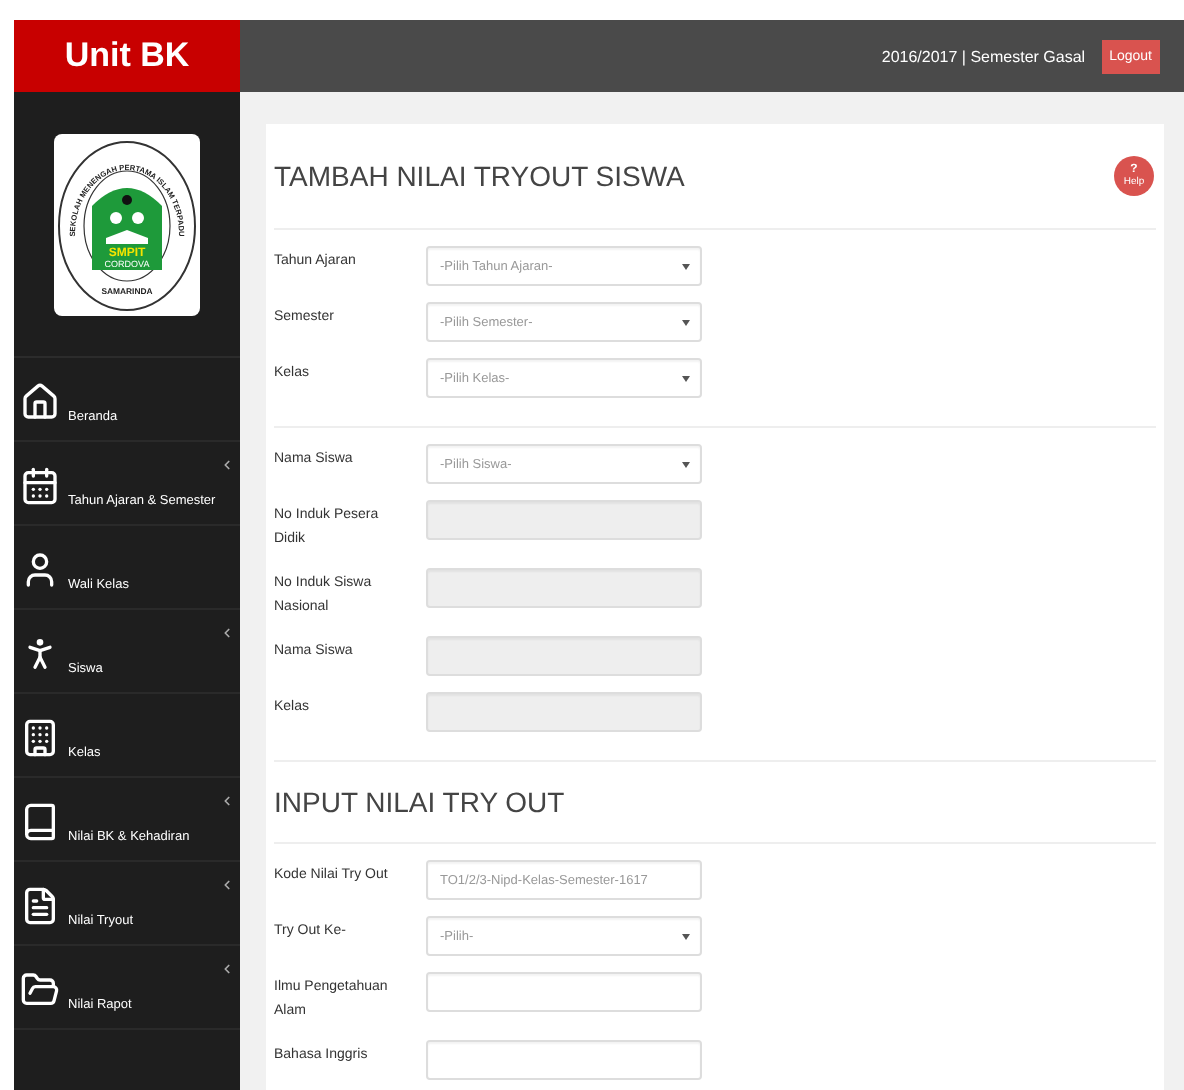 The image size is (1184, 1090). What do you see at coordinates (40, 822) in the screenshot?
I see `book-icon` at bounding box center [40, 822].